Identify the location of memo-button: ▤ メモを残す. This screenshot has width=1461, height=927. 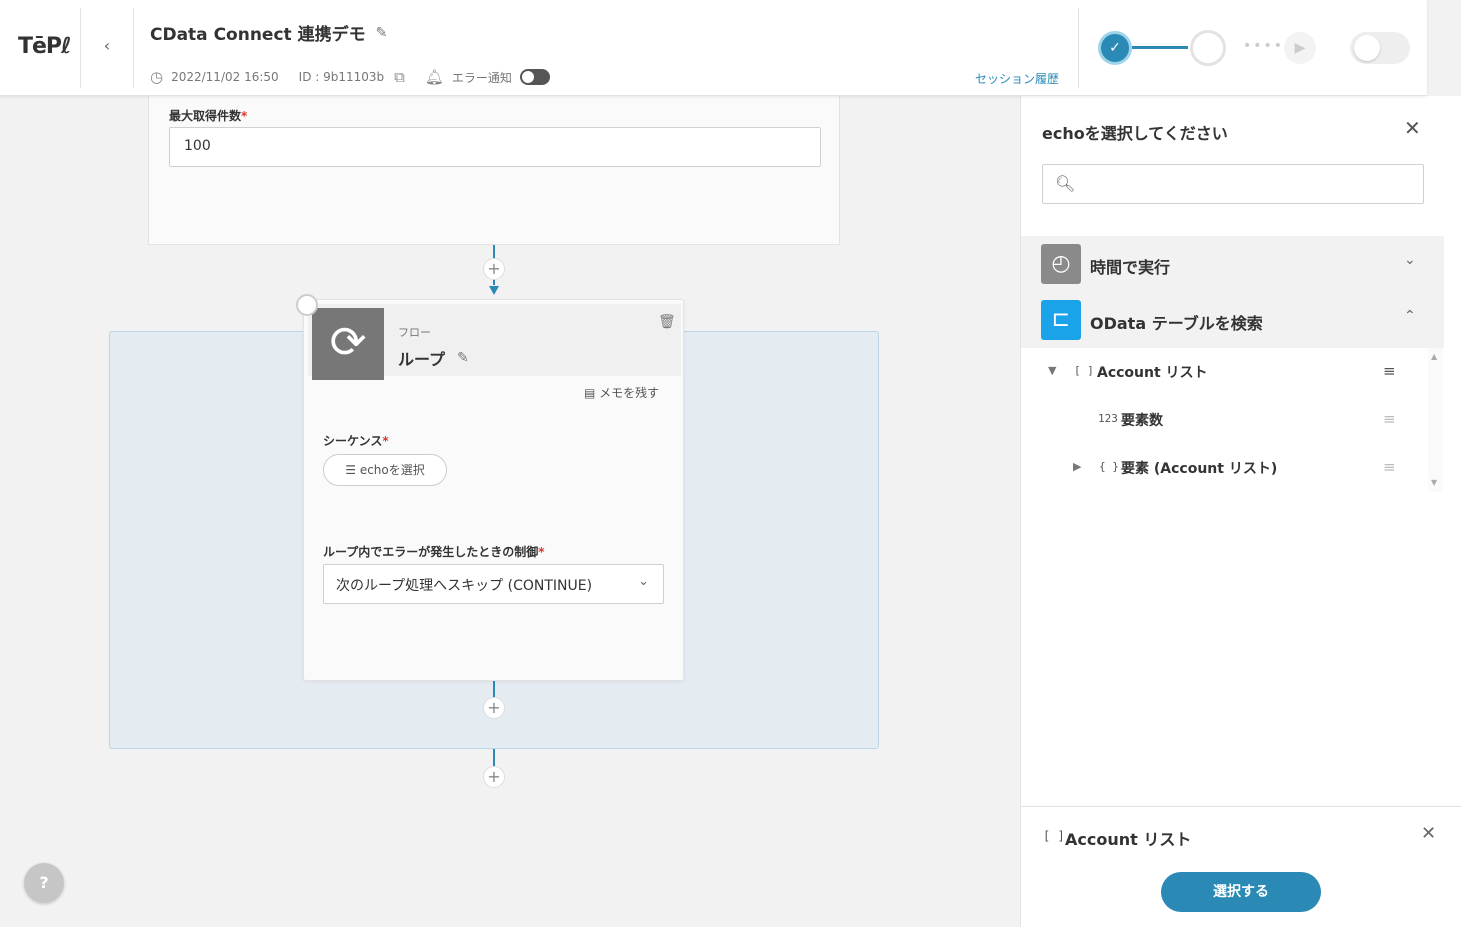
(621, 392).